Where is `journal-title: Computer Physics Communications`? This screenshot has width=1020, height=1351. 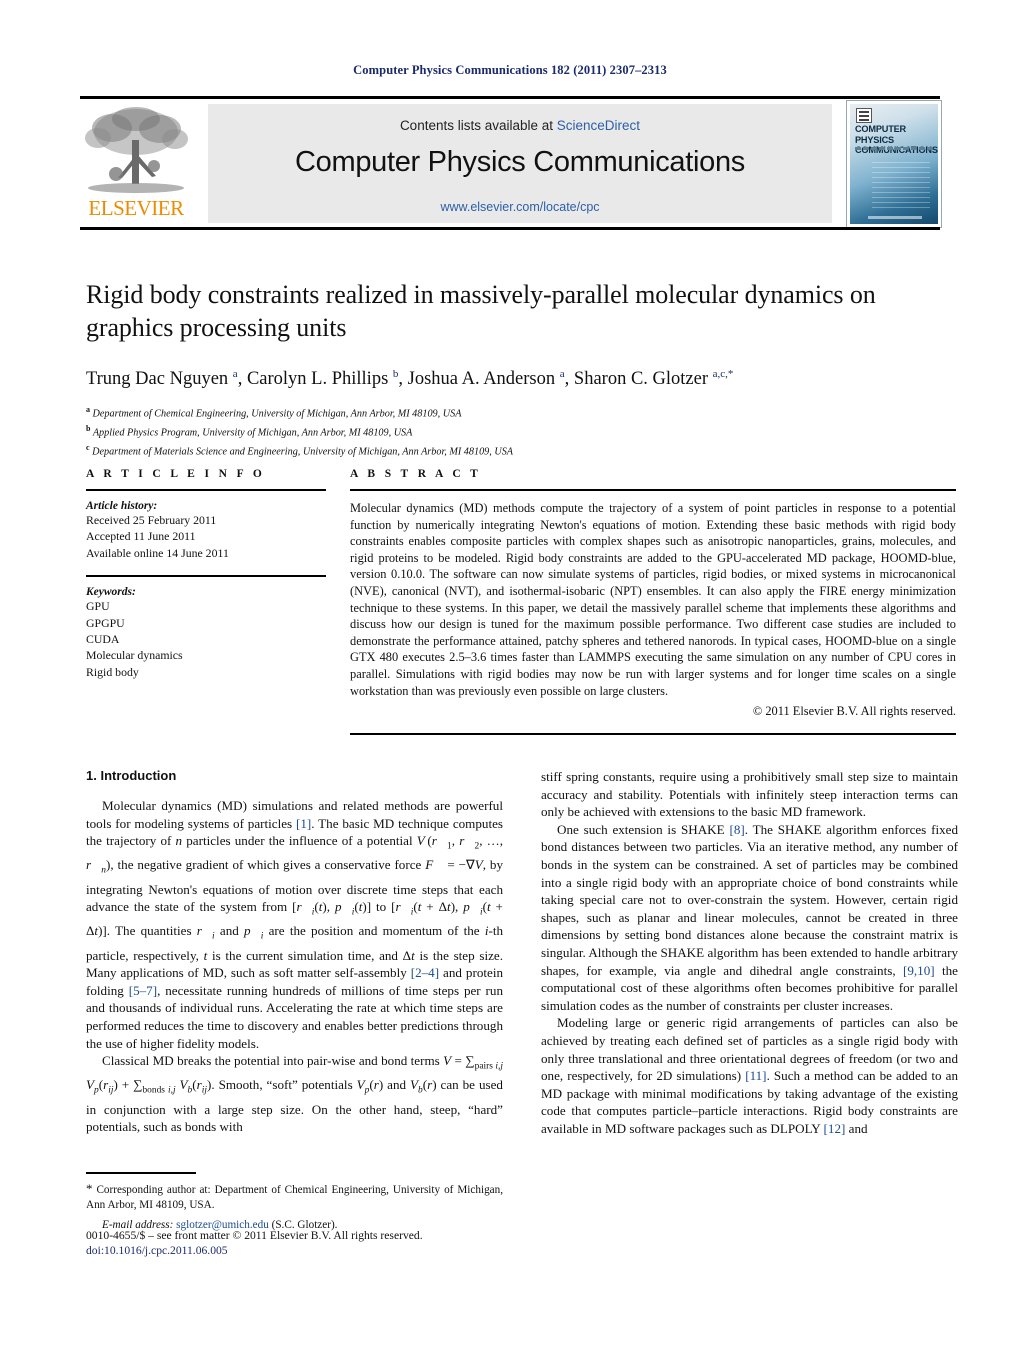
journal-title: Computer Physics Communications is located at coordinates (520, 162).